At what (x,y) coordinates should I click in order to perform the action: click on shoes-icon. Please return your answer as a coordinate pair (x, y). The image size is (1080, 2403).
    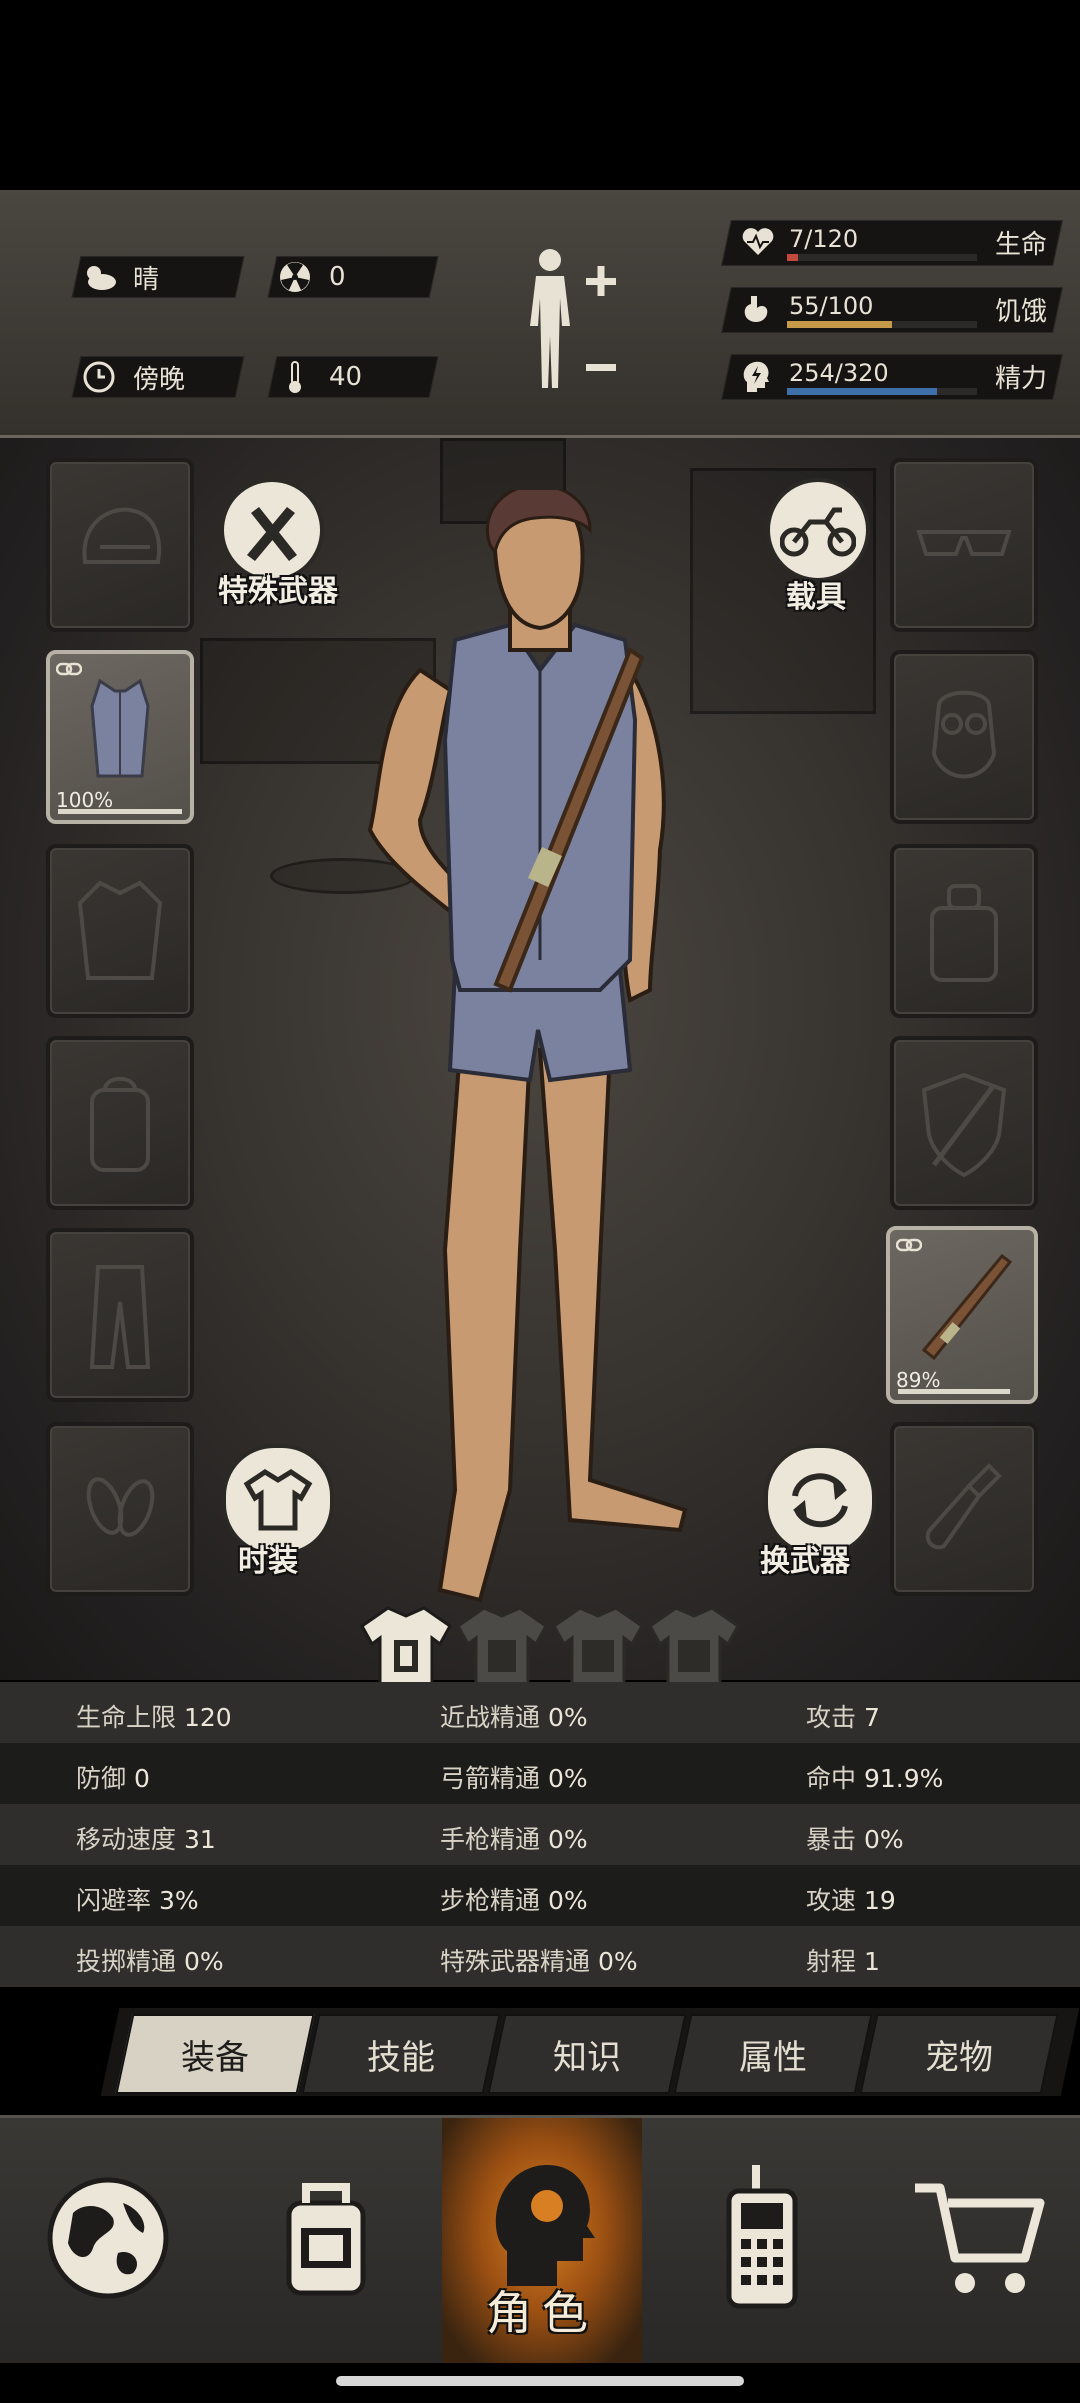
    Looking at the image, I should click on (120, 1507).